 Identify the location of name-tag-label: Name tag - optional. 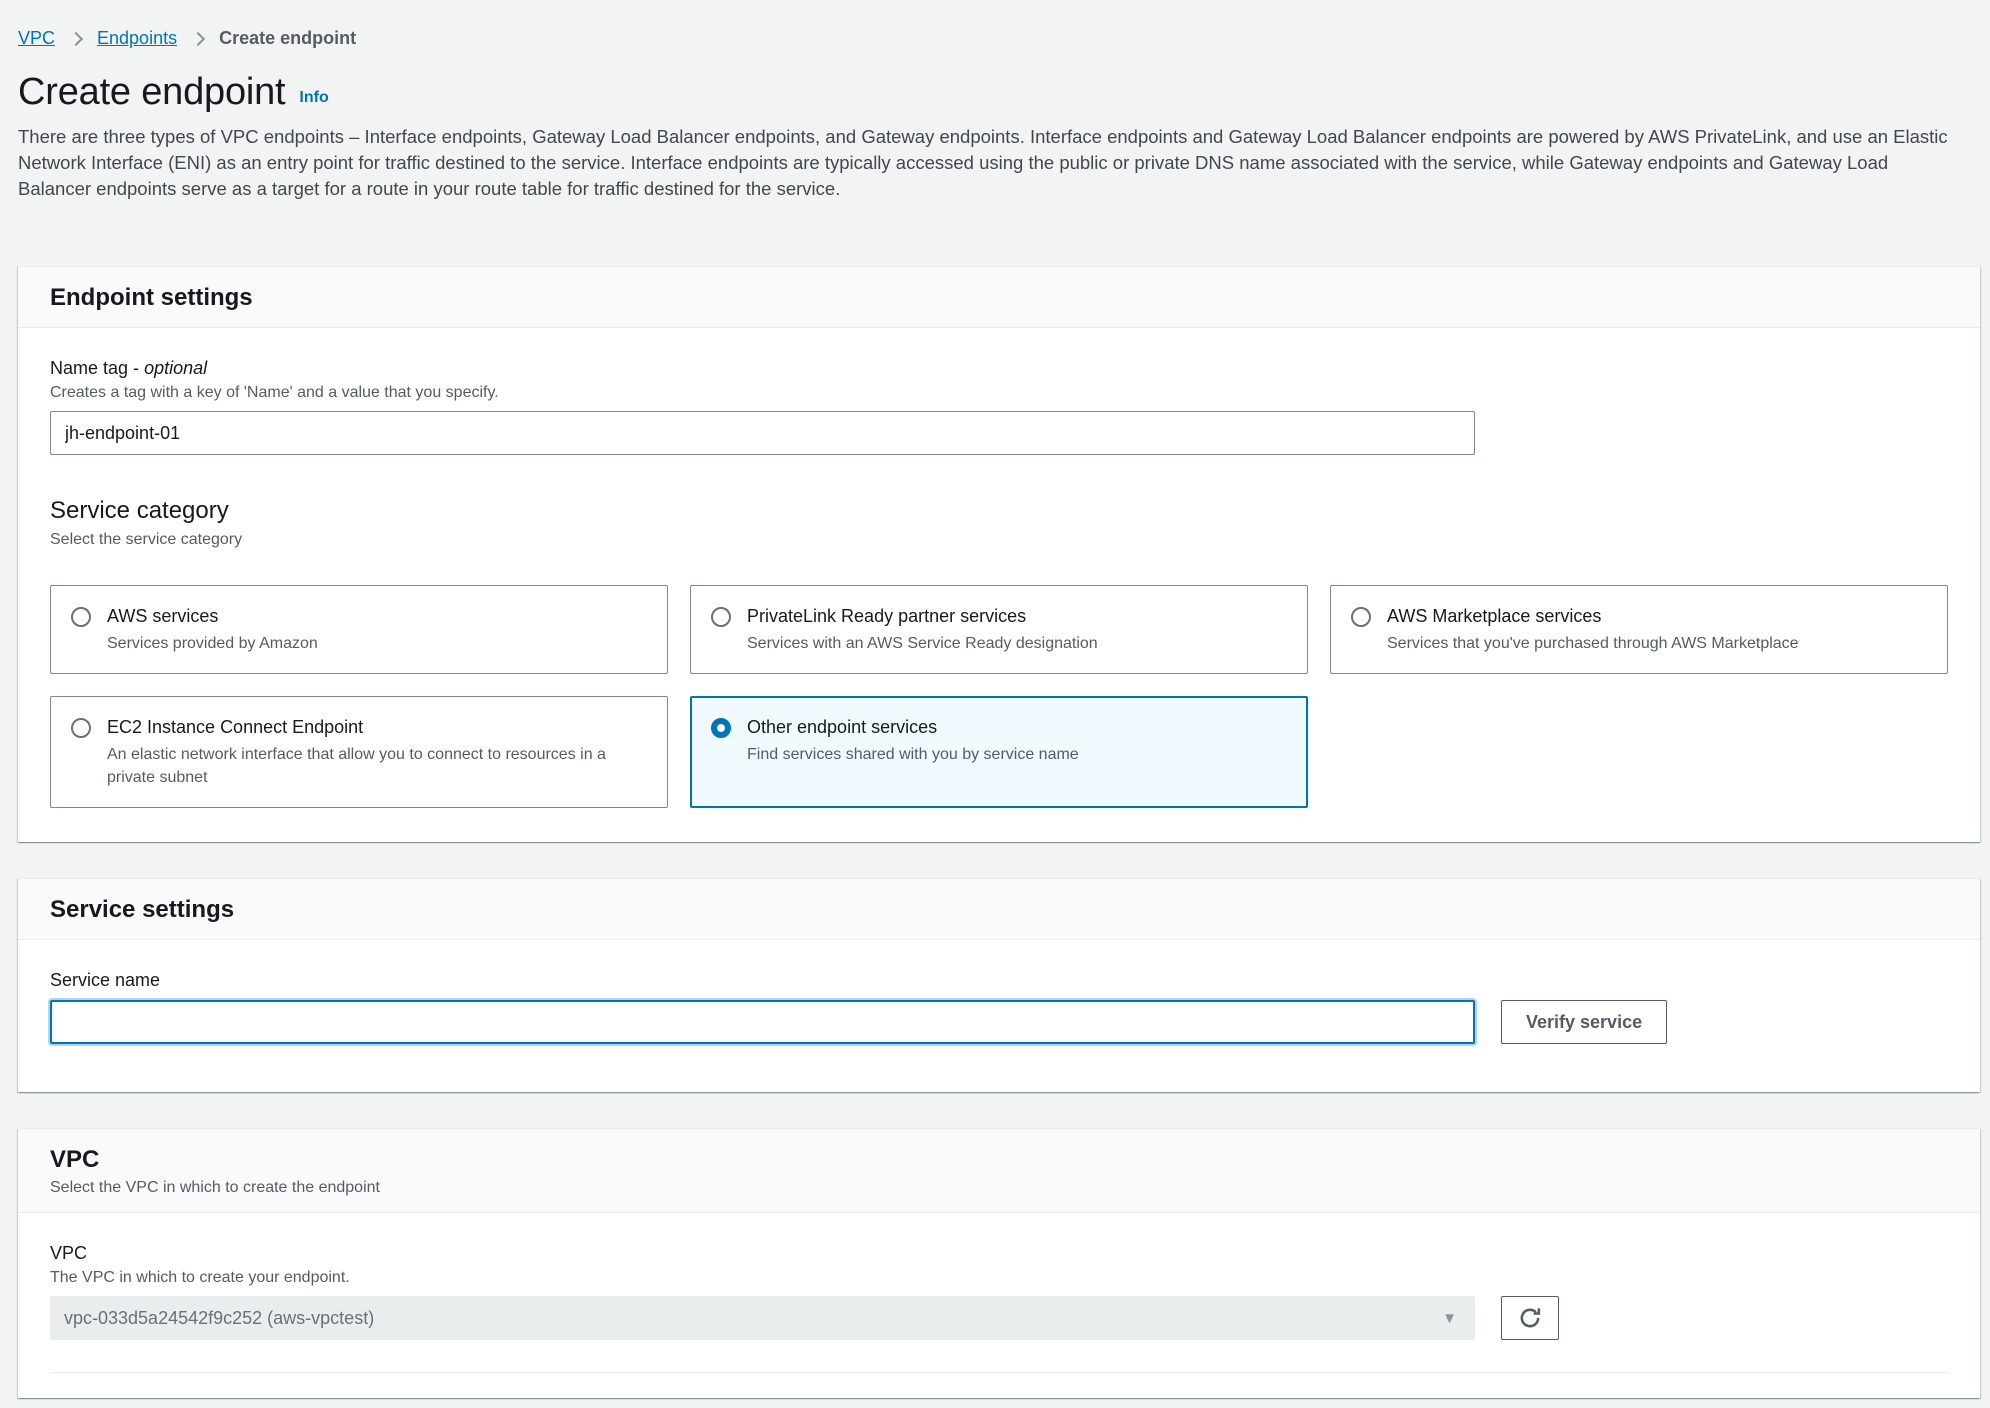
(999, 368).